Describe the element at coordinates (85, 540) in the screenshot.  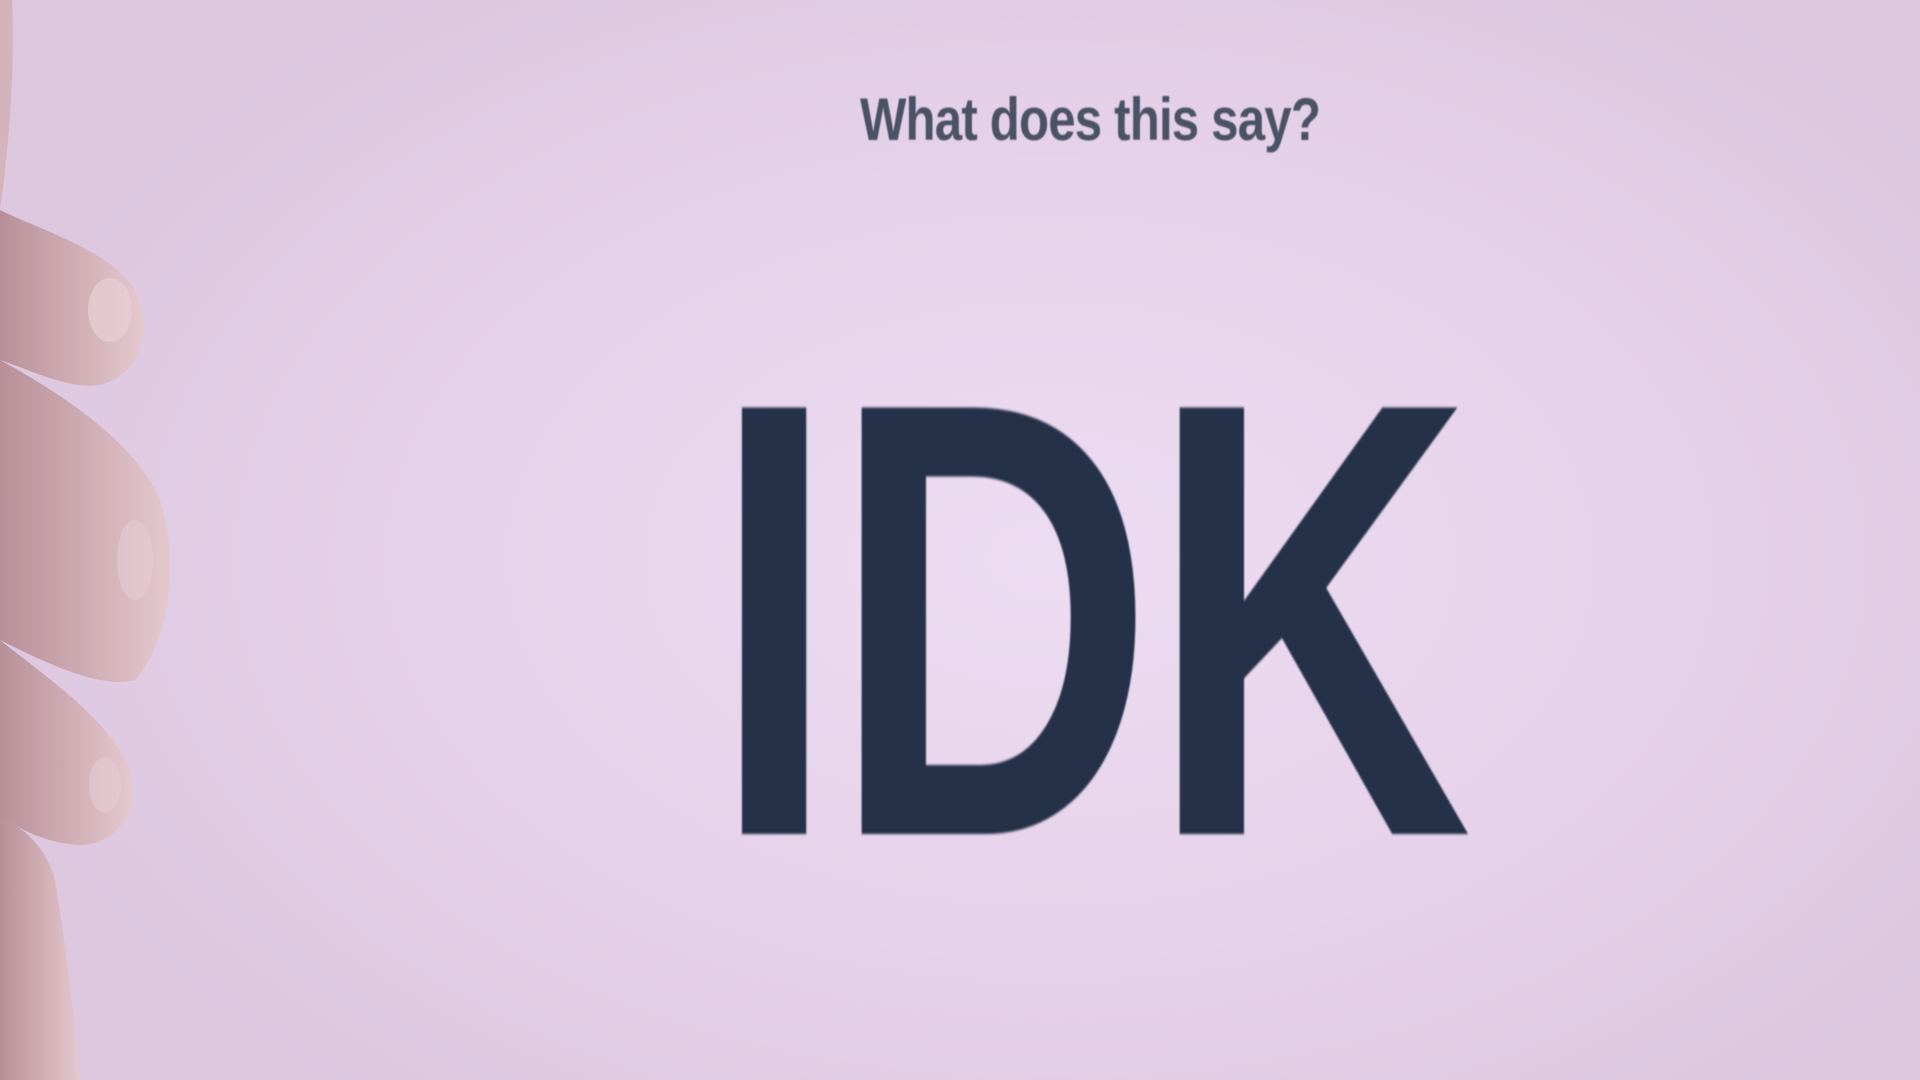
I see `hand-icon` at that location.